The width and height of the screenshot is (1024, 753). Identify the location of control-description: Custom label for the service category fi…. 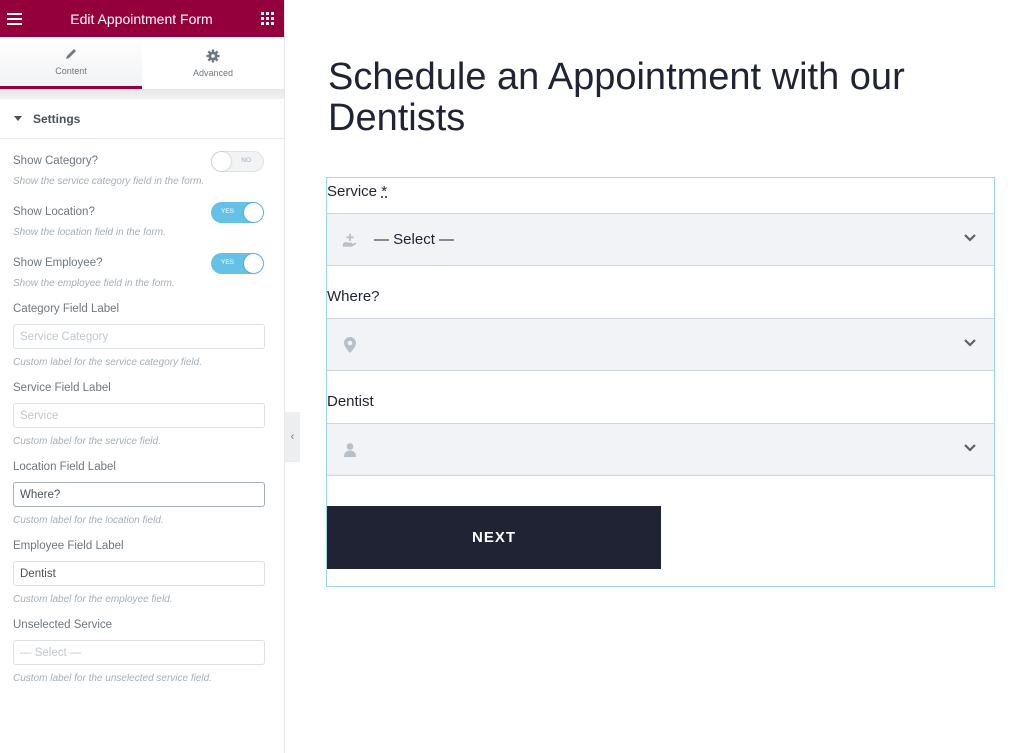
(107, 362).